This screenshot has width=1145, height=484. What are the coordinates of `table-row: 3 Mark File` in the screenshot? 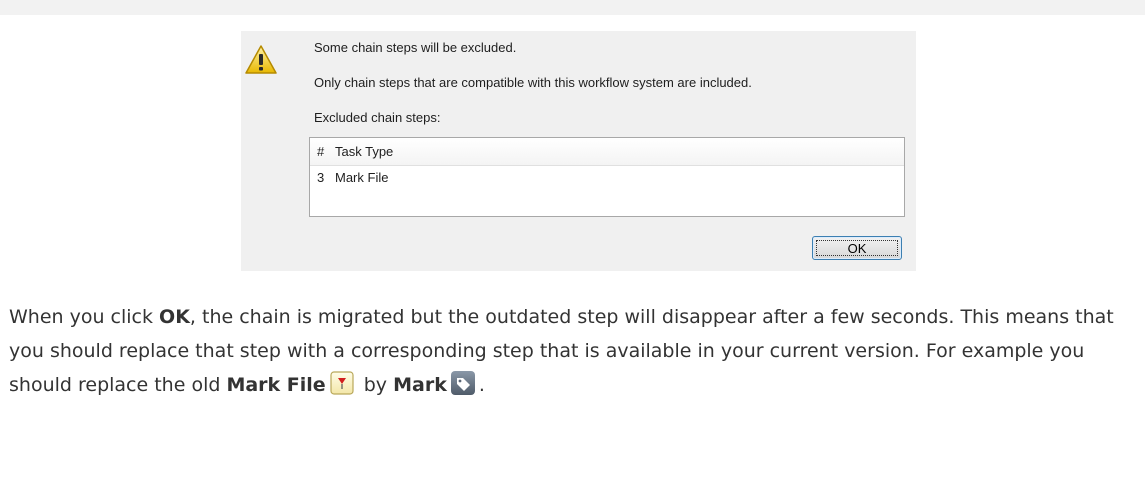 It's located at (607, 177).